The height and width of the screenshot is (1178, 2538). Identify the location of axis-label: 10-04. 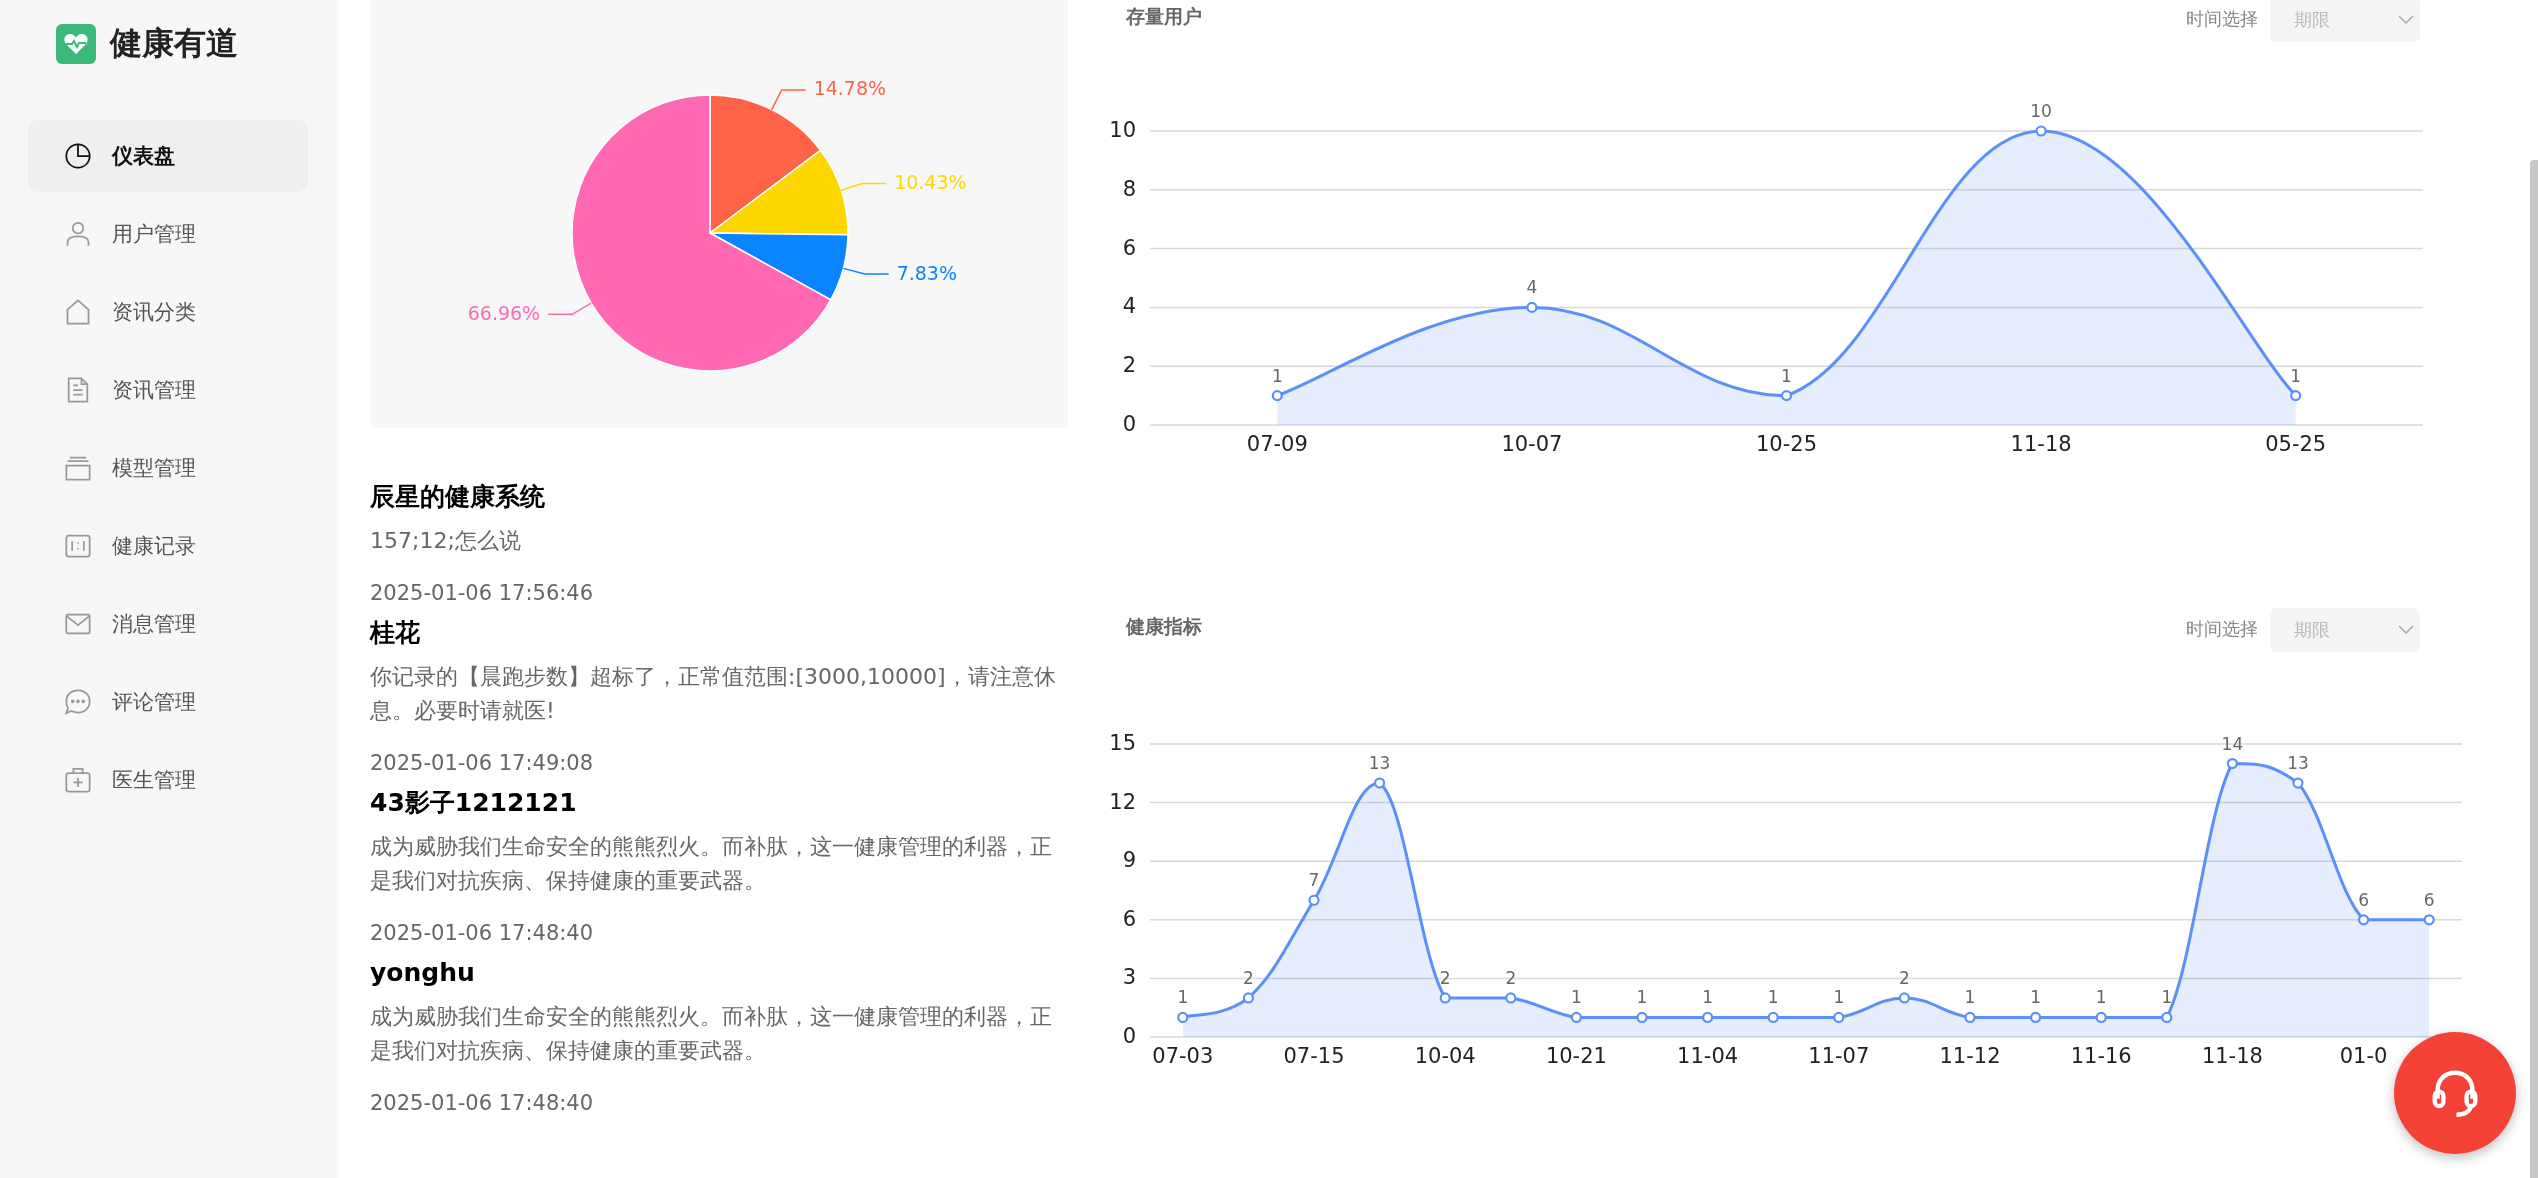
(1445, 1056).